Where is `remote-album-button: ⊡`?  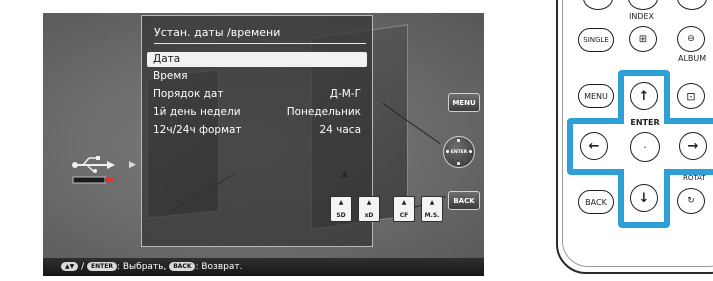 remote-album-button: ⊡ is located at coordinates (691, 96).